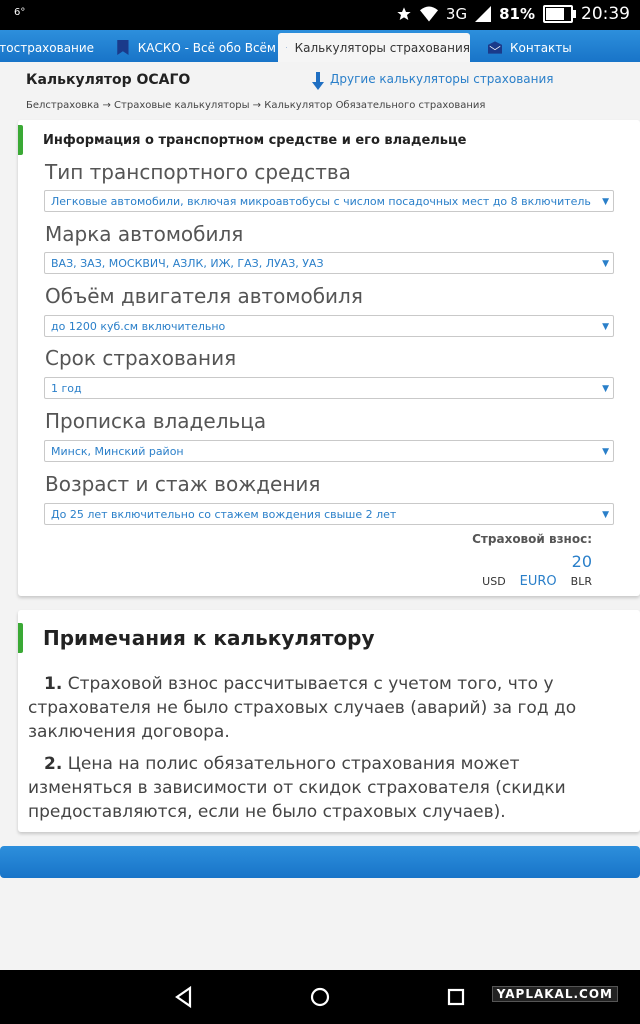 This screenshot has height=1024, width=640. I want to click on tab-calculators: Калькуляторы страхования, so click(374, 47).